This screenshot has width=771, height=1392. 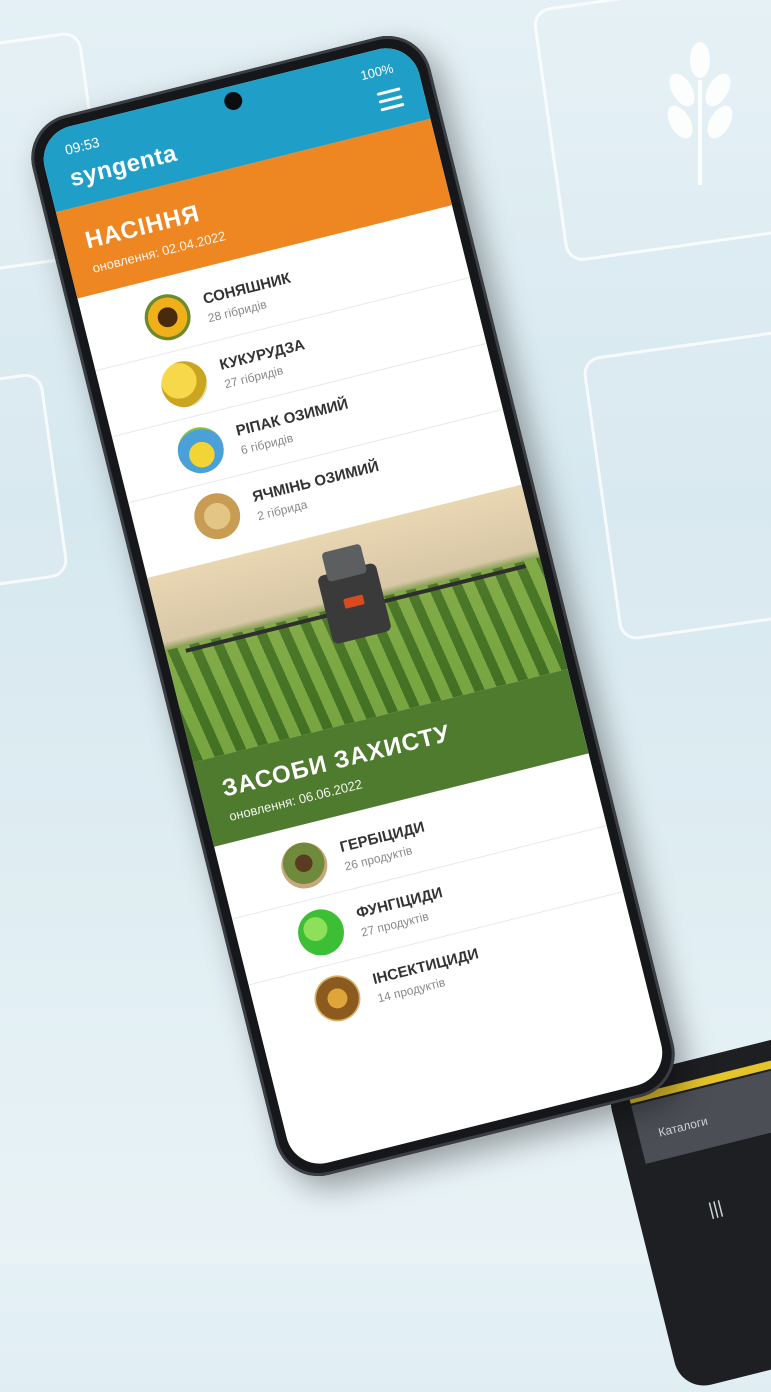 What do you see at coordinates (304, 865) in the screenshot?
I see `herbicide-icon` at bounding box center [304, 865].